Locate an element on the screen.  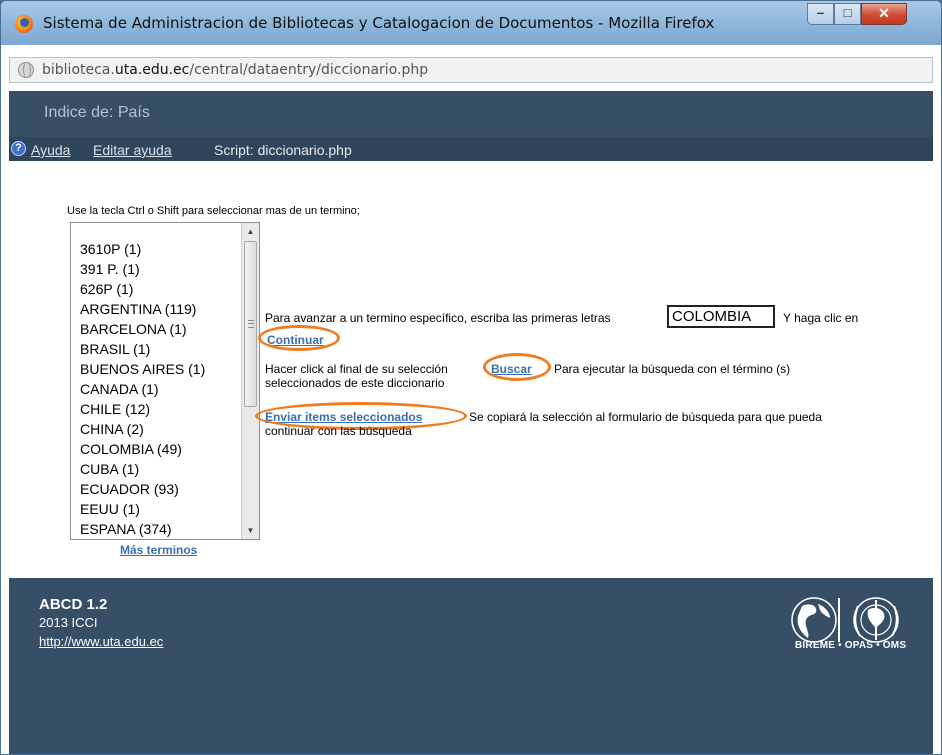
close-icon: ✕ is located at coordinates (884, 13).